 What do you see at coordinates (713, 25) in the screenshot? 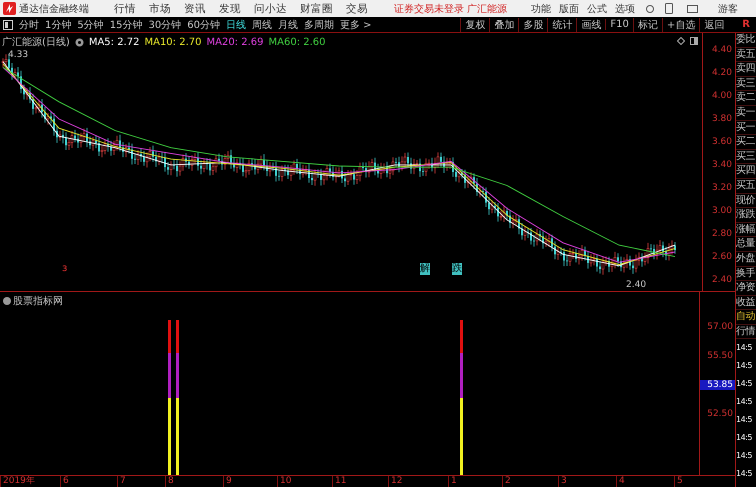
I see `toolbar-button: 返回` at bounding box center [713, 25].